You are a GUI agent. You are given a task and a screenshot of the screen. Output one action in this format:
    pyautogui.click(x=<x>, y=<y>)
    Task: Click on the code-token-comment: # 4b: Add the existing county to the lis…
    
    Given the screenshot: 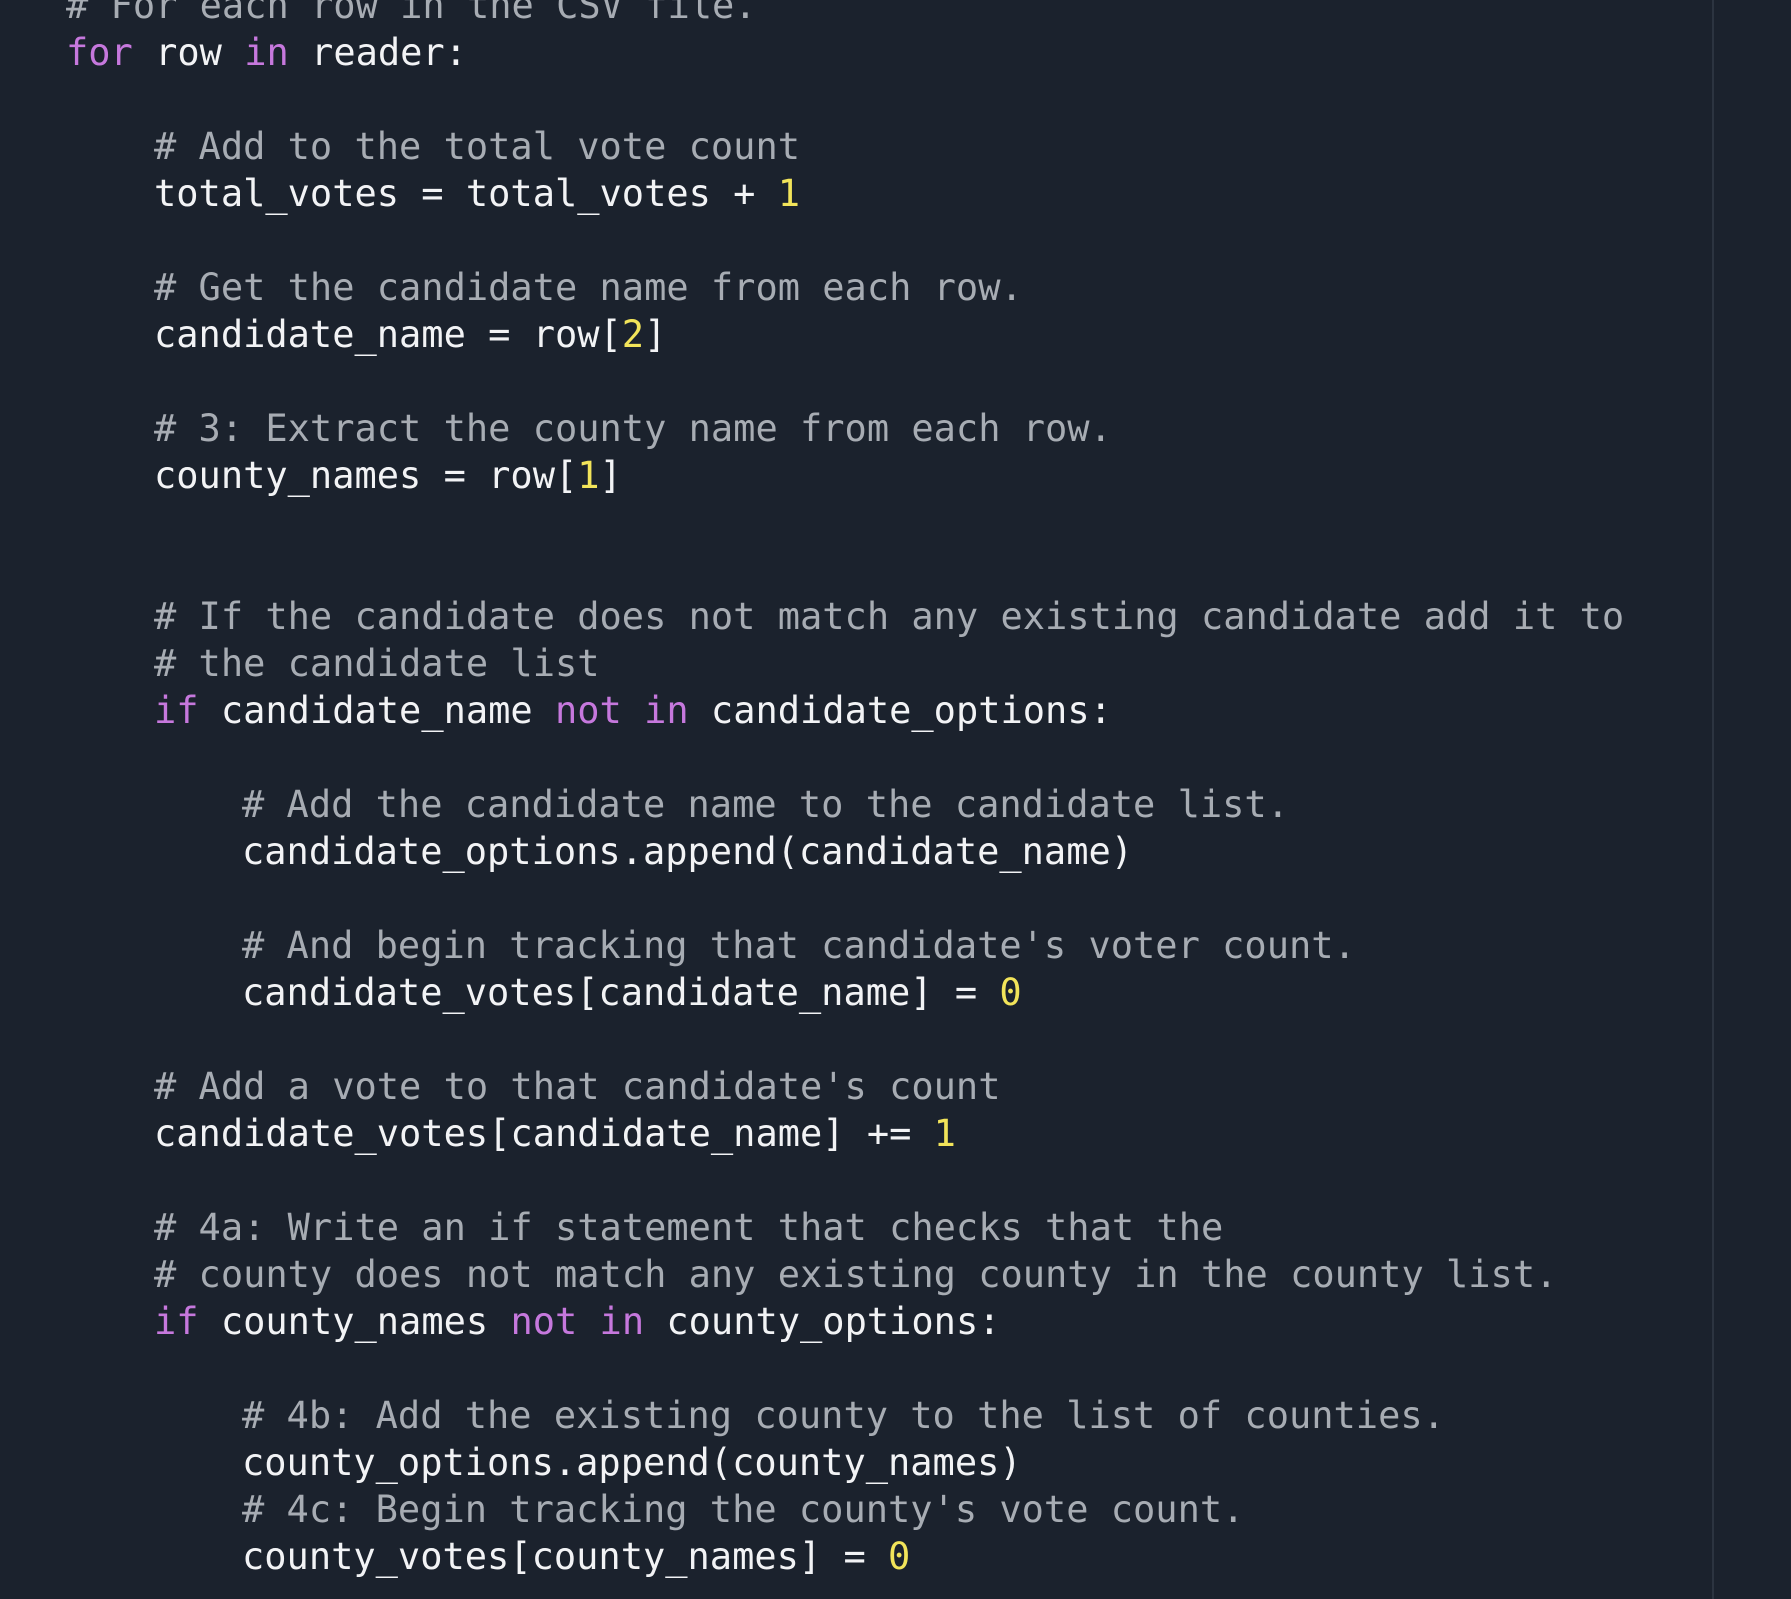 What is the action you would take?
    pyautogui.click(x=843, y=1415)
    